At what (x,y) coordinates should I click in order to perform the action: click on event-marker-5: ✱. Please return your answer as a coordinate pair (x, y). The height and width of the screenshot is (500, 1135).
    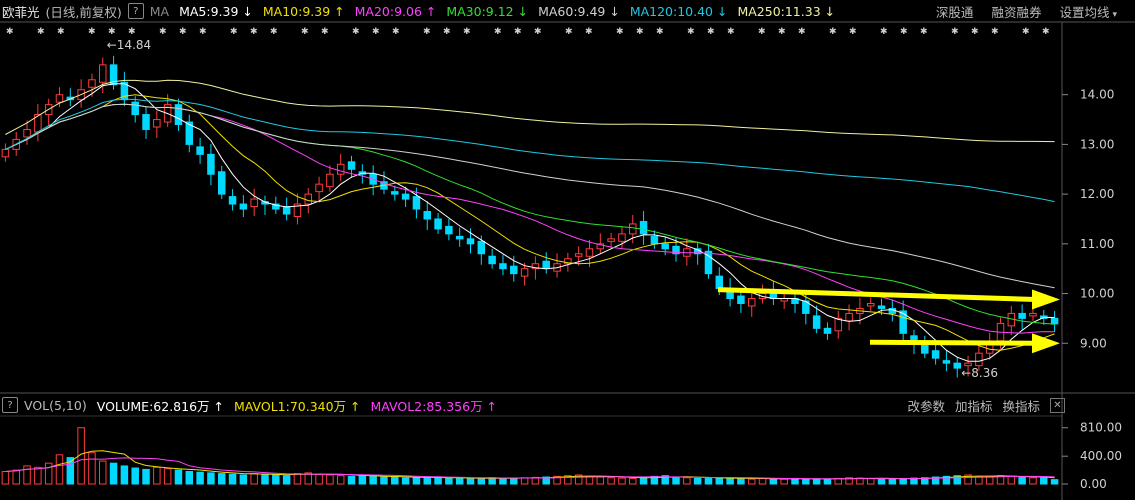
    Looking at the image, I should click on (132, 32).